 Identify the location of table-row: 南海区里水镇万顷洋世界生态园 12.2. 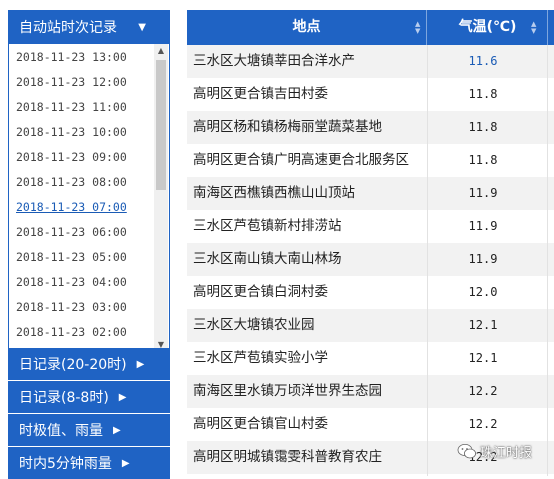
(370, 391).